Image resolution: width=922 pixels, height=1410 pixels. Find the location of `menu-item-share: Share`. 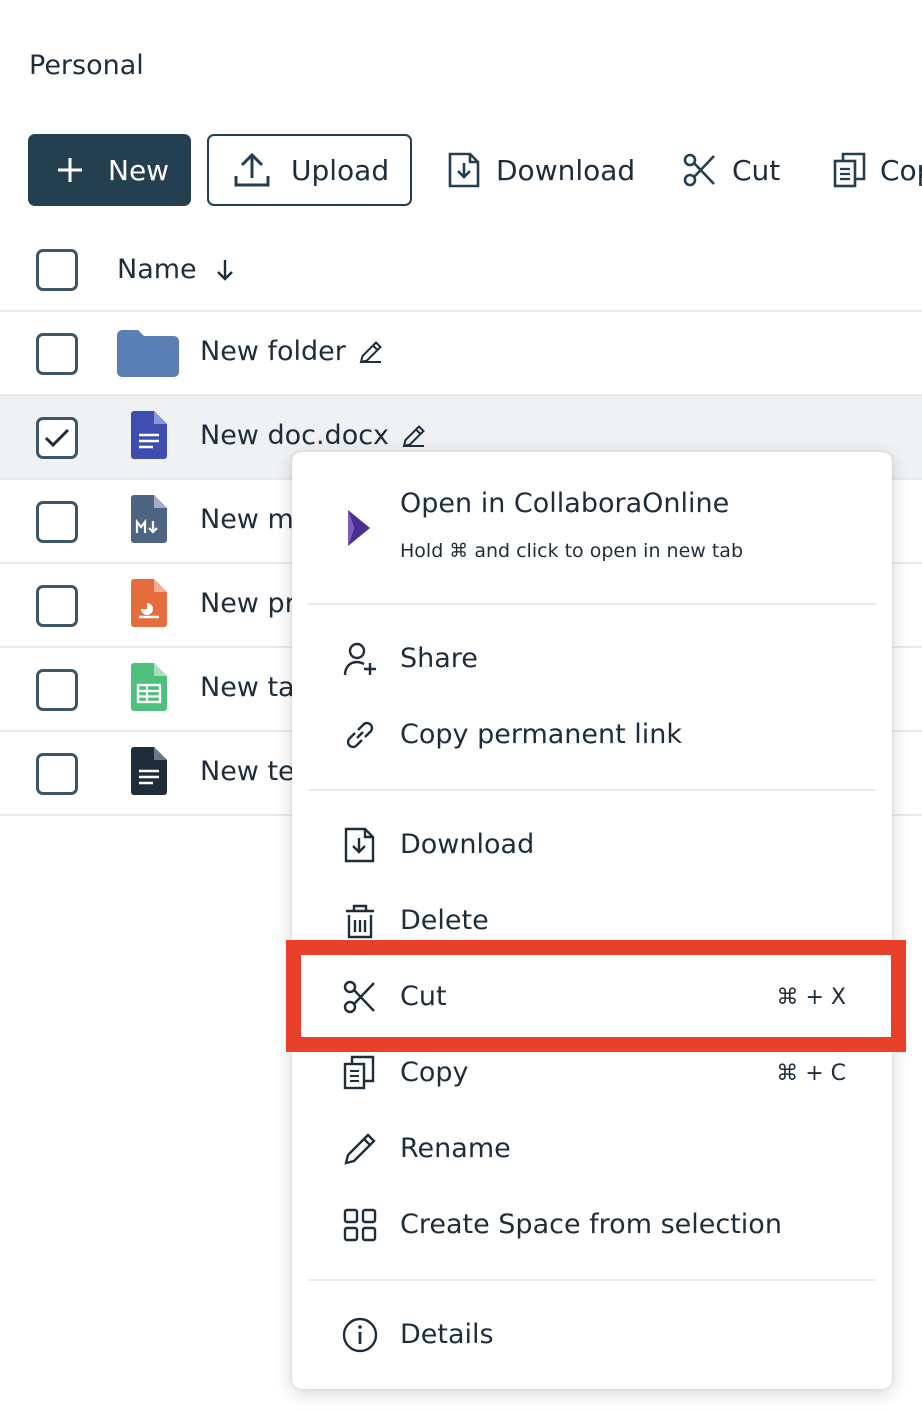

menu-item-share: Share is located at coordinates (592, 659).